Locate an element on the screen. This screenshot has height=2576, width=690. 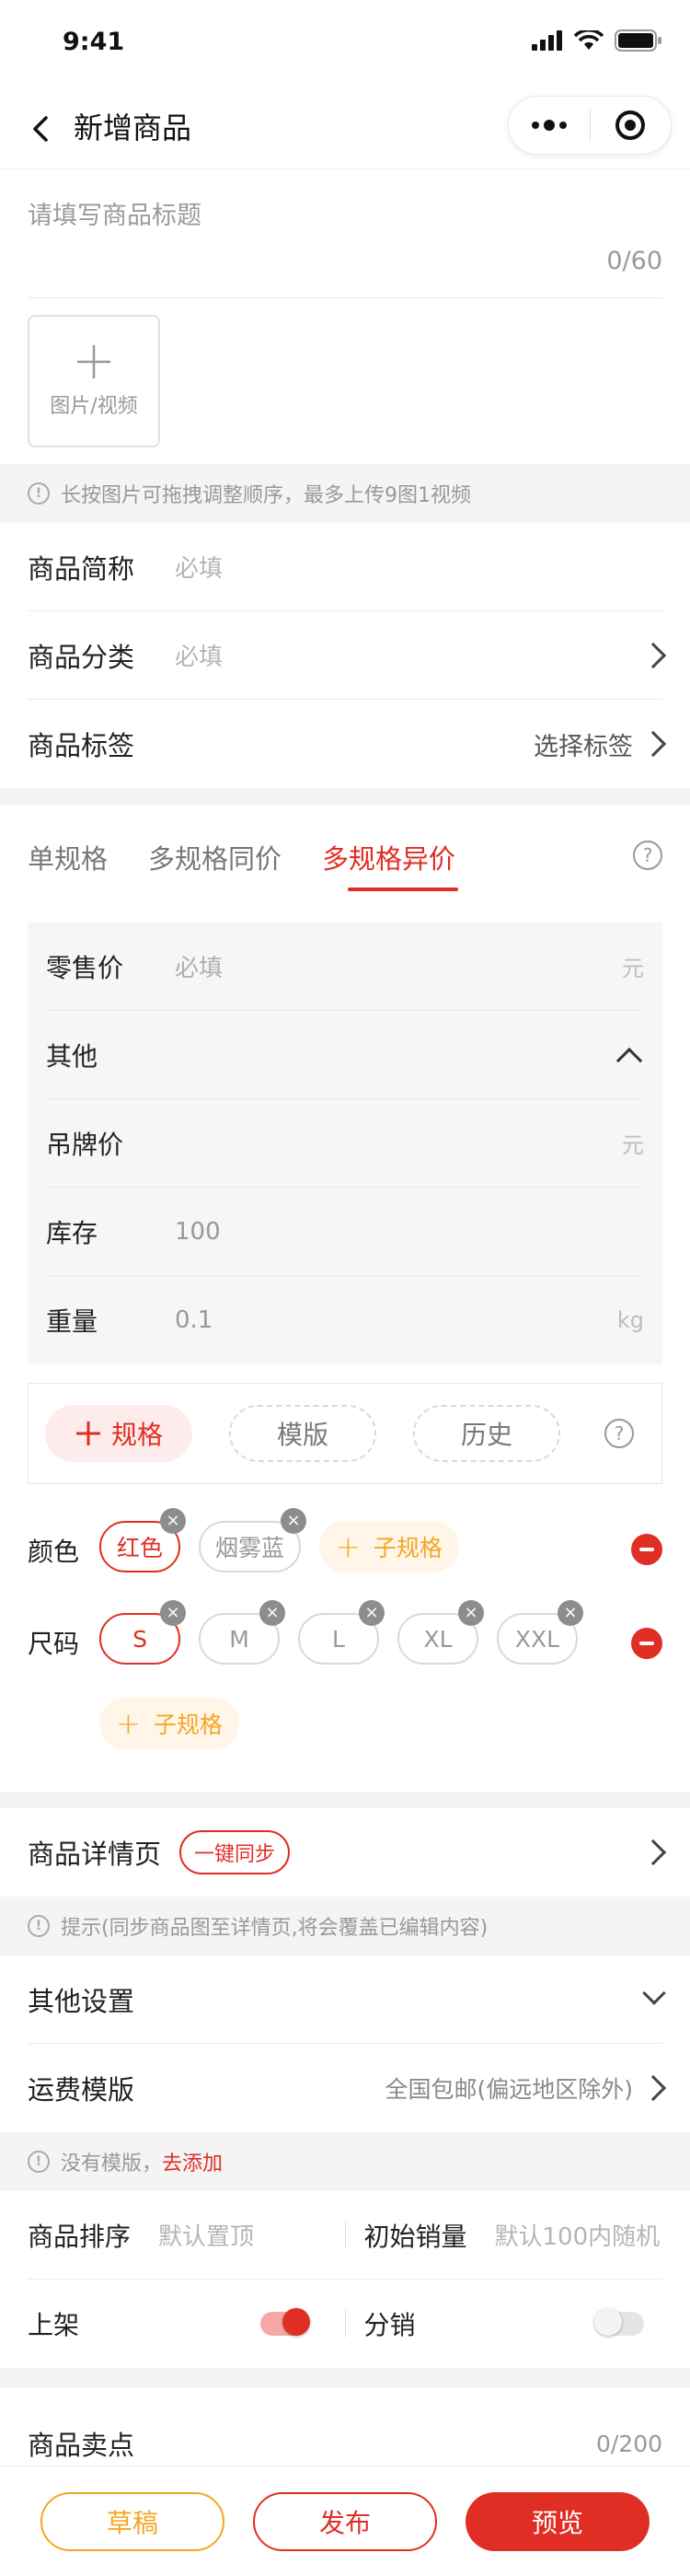
stock-input: 100 is located at coordinates (198, 1232).